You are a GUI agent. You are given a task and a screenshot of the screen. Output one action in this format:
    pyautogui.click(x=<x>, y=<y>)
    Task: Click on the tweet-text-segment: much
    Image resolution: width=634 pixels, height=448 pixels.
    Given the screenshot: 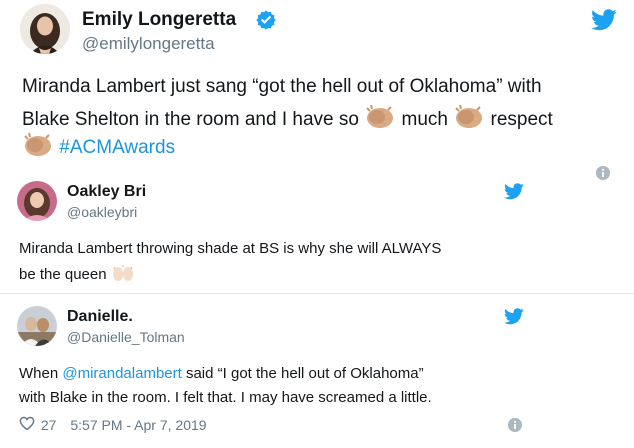 What is the action you would take?
    pyautogui.click(x=424, y=120)
    